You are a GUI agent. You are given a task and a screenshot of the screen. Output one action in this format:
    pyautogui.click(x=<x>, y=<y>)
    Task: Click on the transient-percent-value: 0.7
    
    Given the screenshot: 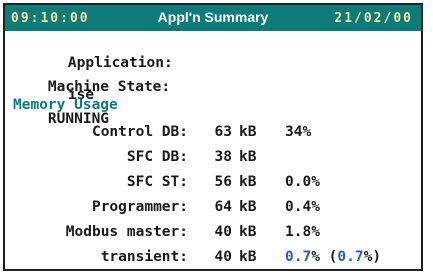 What is the action you would take?
    pyautogui.click(x=298, y=257)
    